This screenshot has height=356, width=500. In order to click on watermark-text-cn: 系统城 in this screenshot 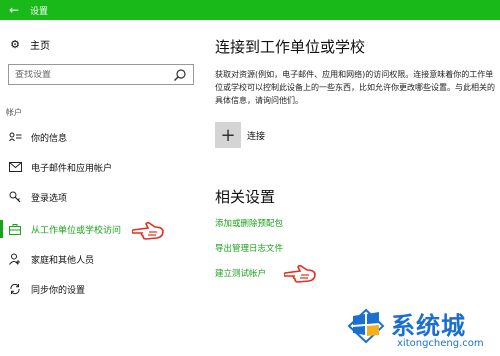, I will do `click(428, 326)`.